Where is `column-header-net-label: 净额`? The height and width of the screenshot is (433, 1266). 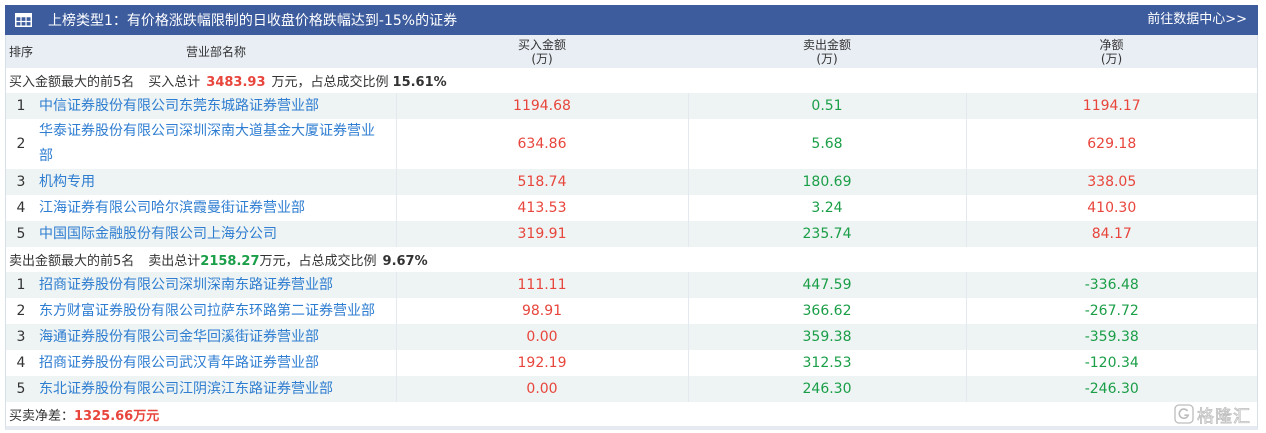
column-header-net-label: 净额 is located at coordinates (1111, 44).